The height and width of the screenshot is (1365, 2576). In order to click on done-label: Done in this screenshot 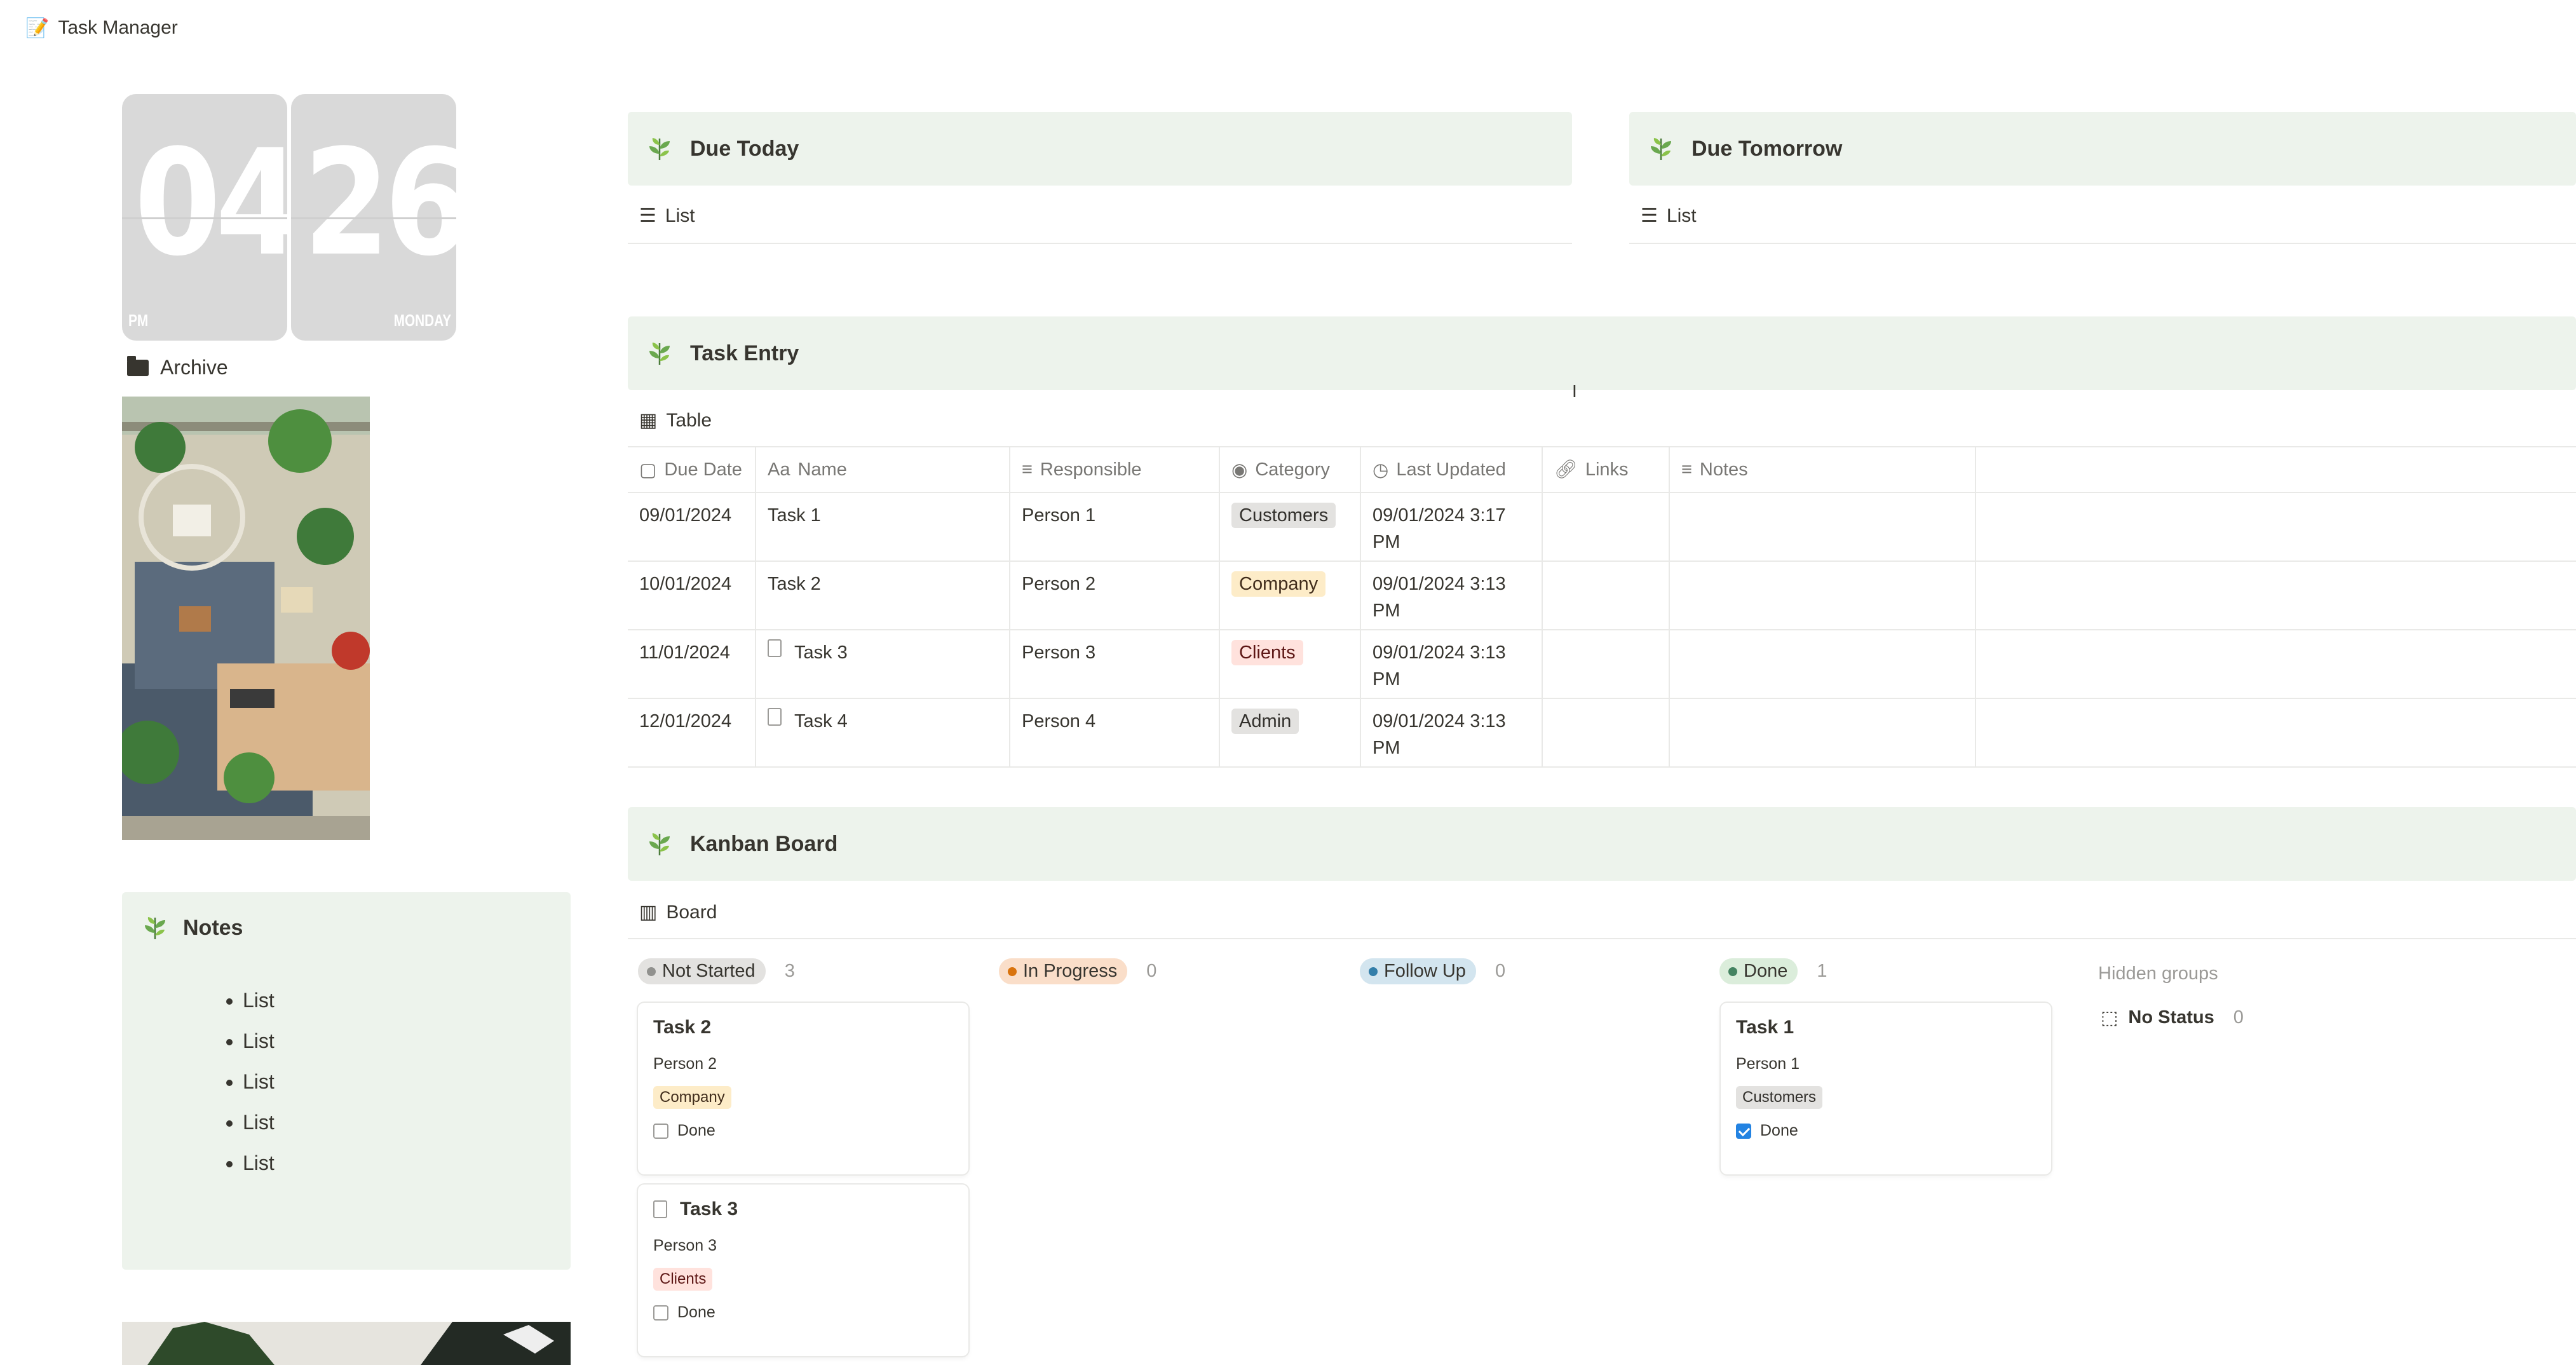, I will do `click(1779, 1130)`.